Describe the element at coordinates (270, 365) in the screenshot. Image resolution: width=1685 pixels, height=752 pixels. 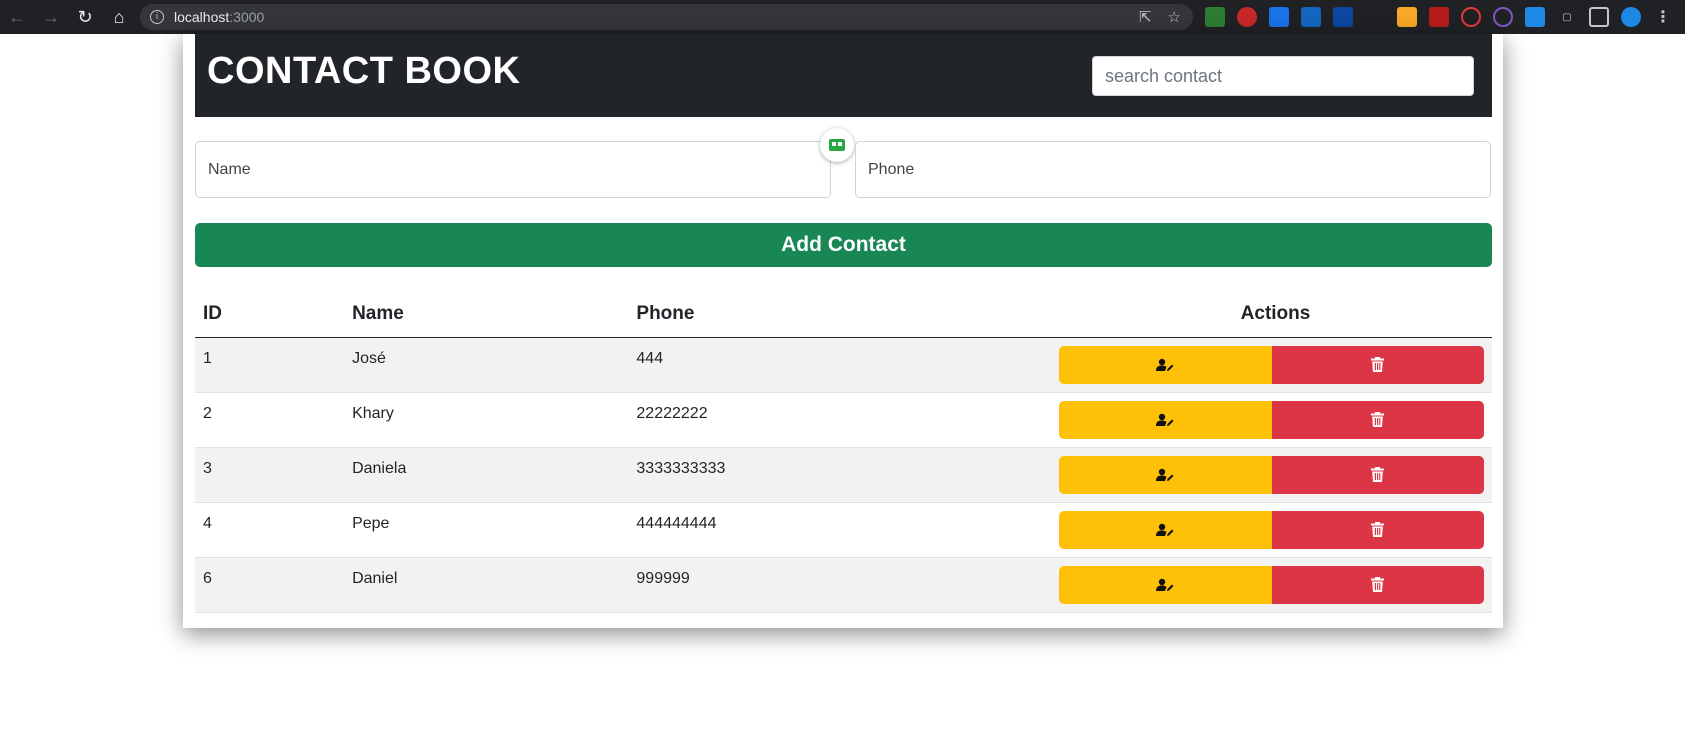
I see `cell-id: 1` at that location.